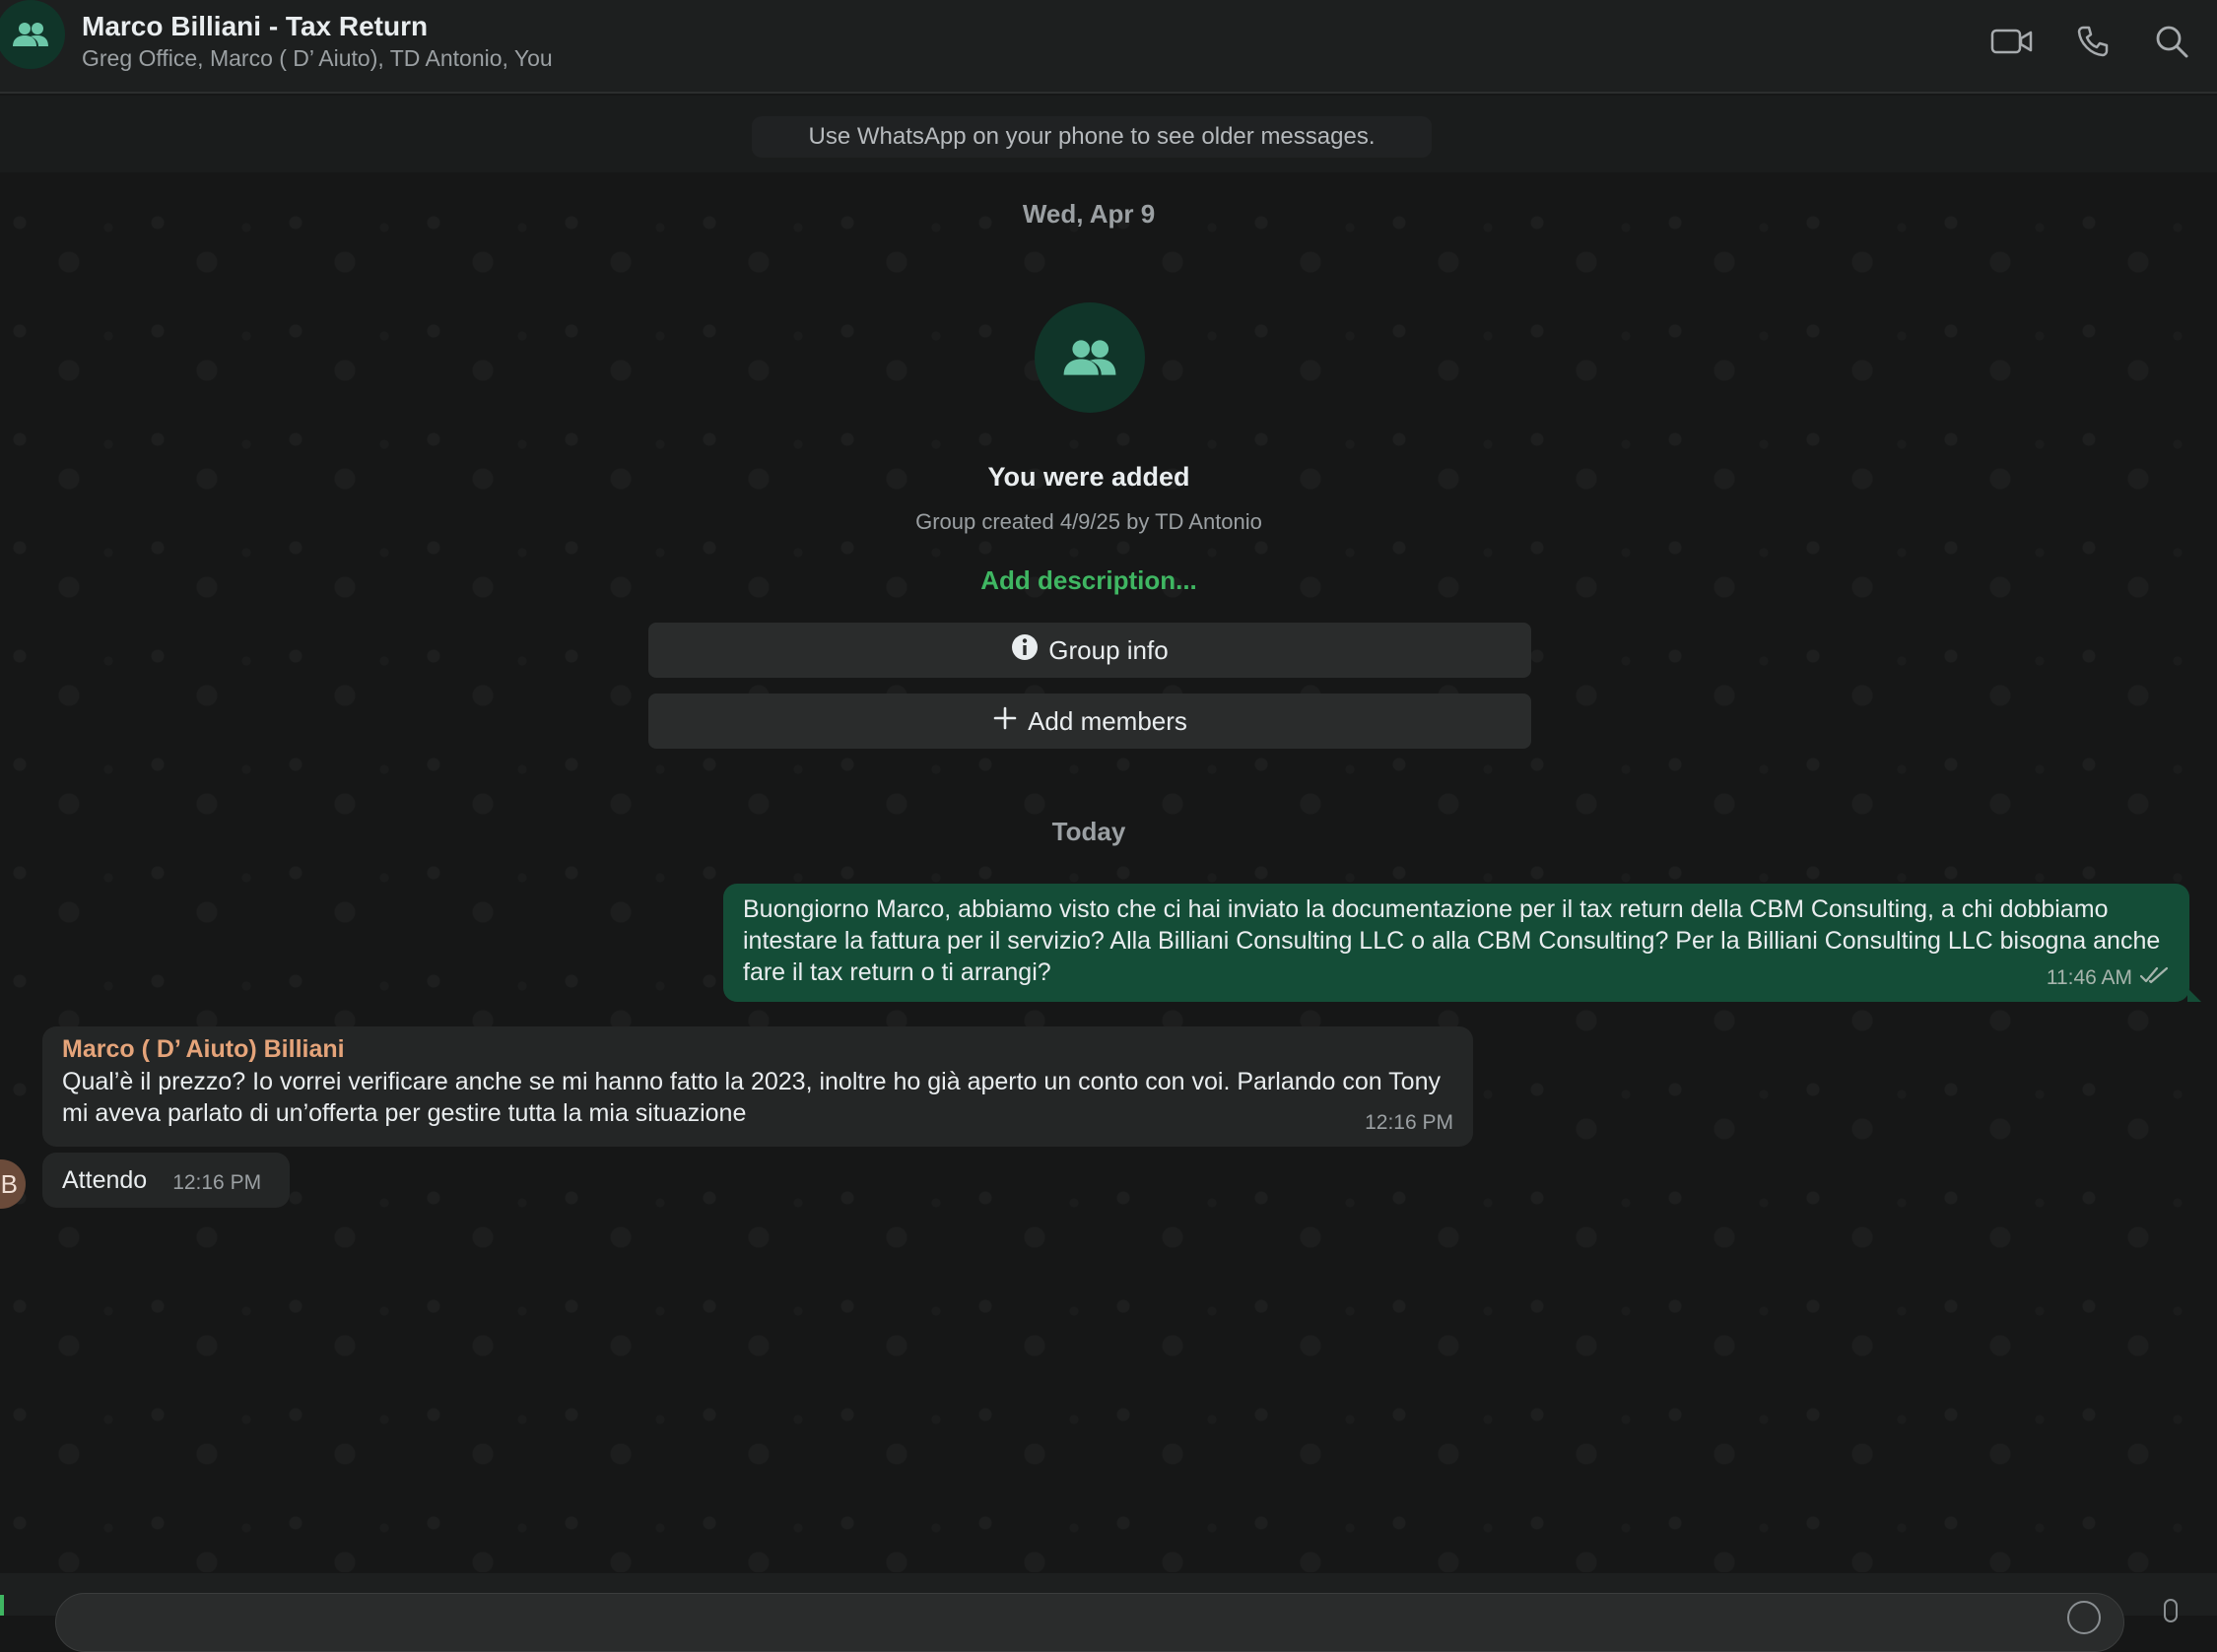  Describe the element at coordinates (166, 1180) in the screenshot. I see `incoming-message: Attendo 12:16 PM` at that location.